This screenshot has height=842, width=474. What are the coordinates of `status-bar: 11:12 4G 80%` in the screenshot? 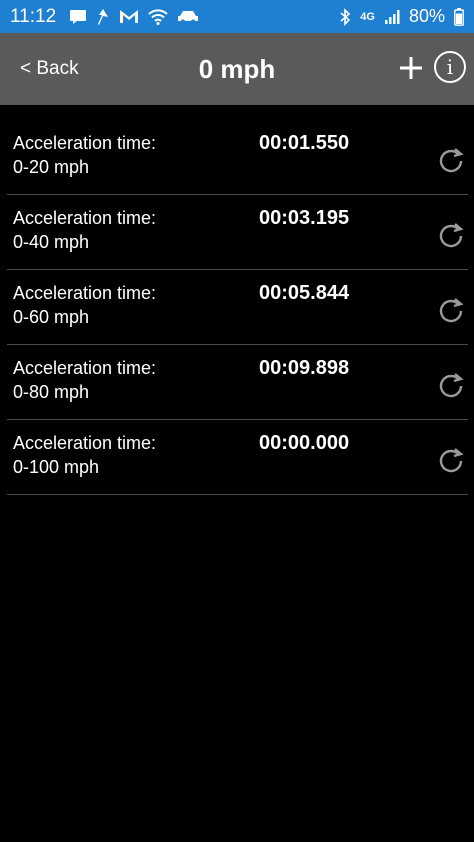 It's located at (237, 16).